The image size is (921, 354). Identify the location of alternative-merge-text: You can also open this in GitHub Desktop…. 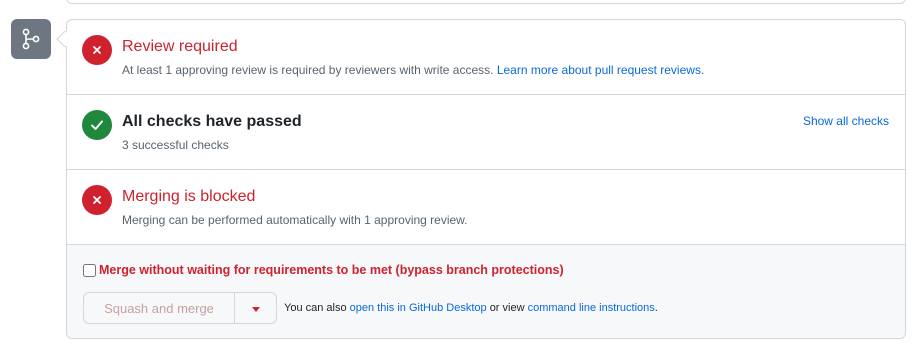
(471, 308).